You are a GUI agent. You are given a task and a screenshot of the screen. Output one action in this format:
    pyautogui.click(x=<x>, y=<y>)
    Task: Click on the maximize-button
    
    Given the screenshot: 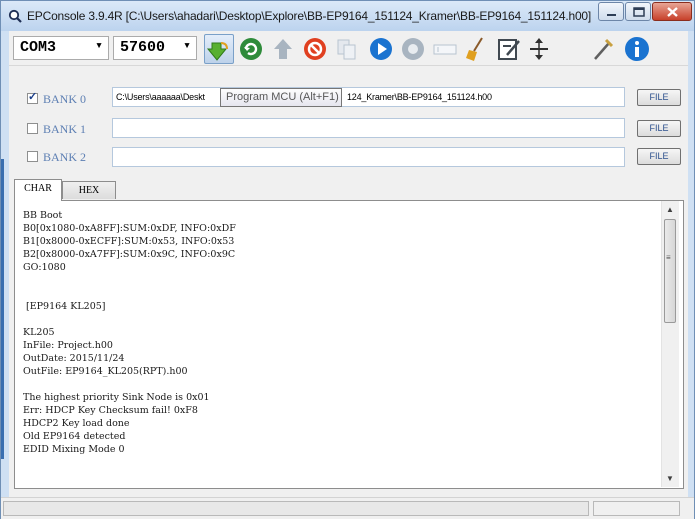 What is the action you would take?
    pyautogui.click(x=638, y=11)
    